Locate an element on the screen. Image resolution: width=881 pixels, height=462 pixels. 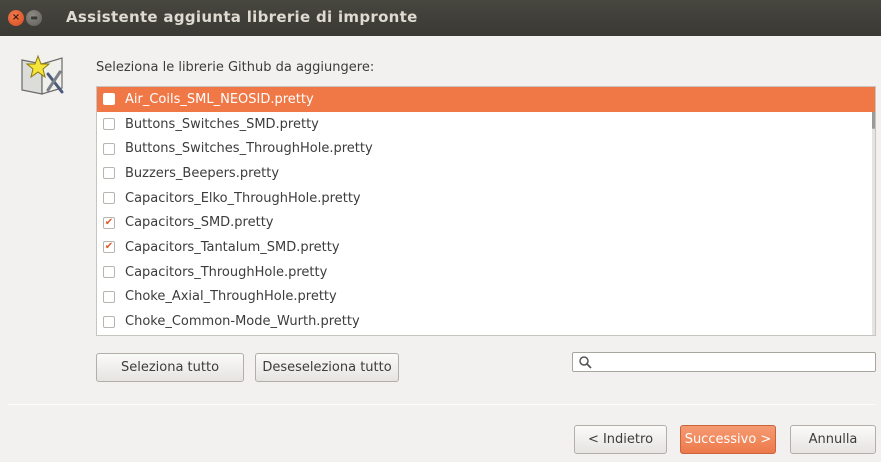
search-icon is located at coordinates (585, 362).